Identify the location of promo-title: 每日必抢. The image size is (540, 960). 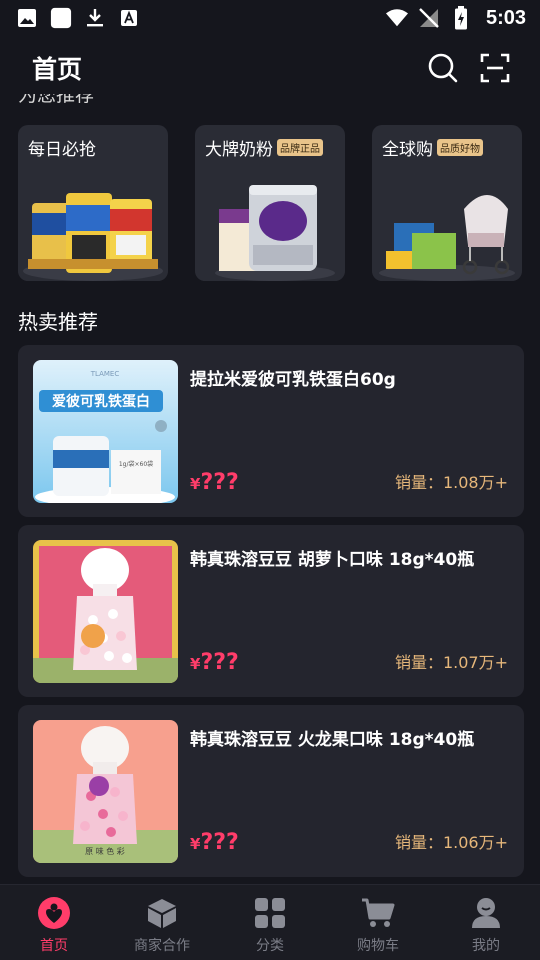
(62, 150).